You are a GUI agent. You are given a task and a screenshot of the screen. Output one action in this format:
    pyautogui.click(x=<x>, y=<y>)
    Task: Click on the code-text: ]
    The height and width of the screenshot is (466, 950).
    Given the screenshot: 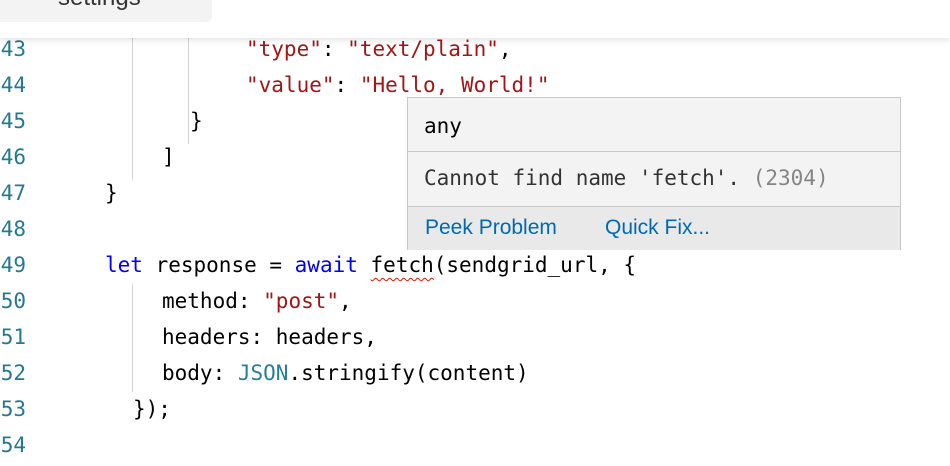 What is the action you would take?
    pyautogui.click(x=168, y=157)
    